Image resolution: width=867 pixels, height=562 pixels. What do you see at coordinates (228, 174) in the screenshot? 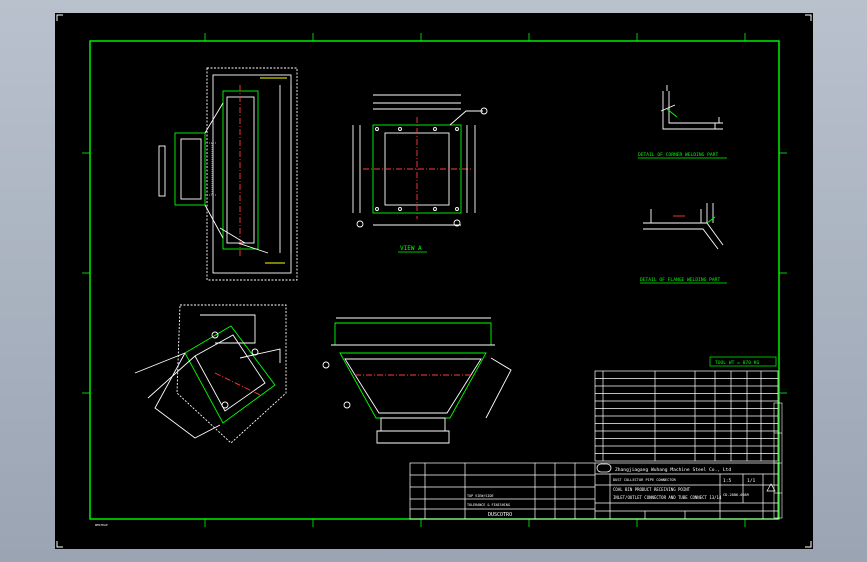
I see `side-view` at bounding box center [228, 174].